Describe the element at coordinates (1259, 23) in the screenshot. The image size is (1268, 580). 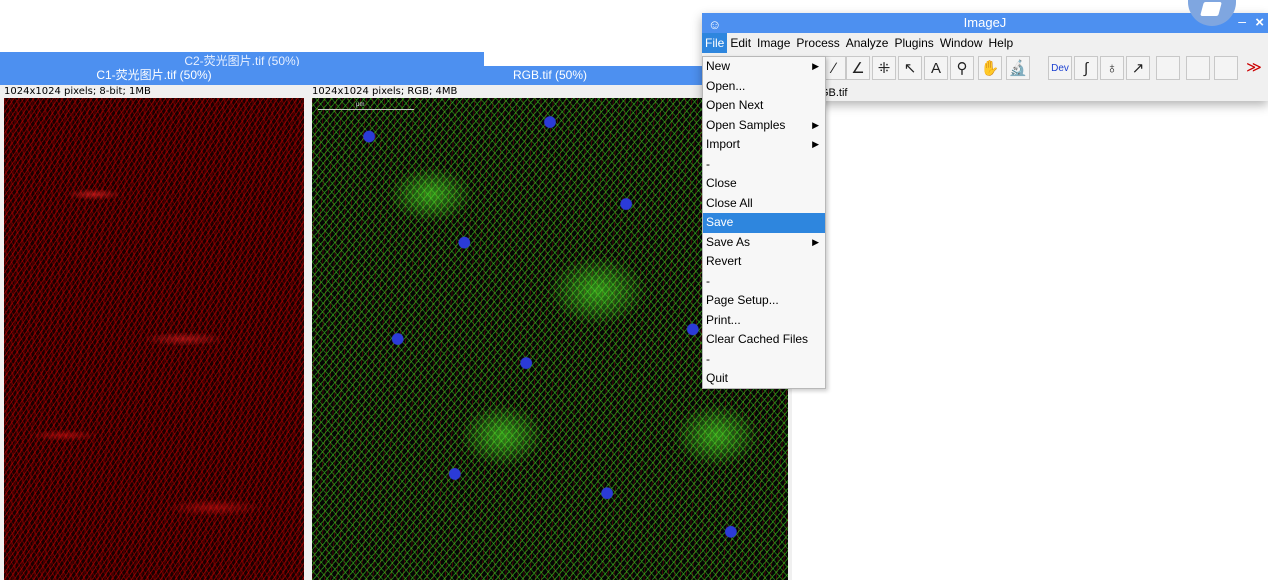
I see `close-icon: ×` at that location.